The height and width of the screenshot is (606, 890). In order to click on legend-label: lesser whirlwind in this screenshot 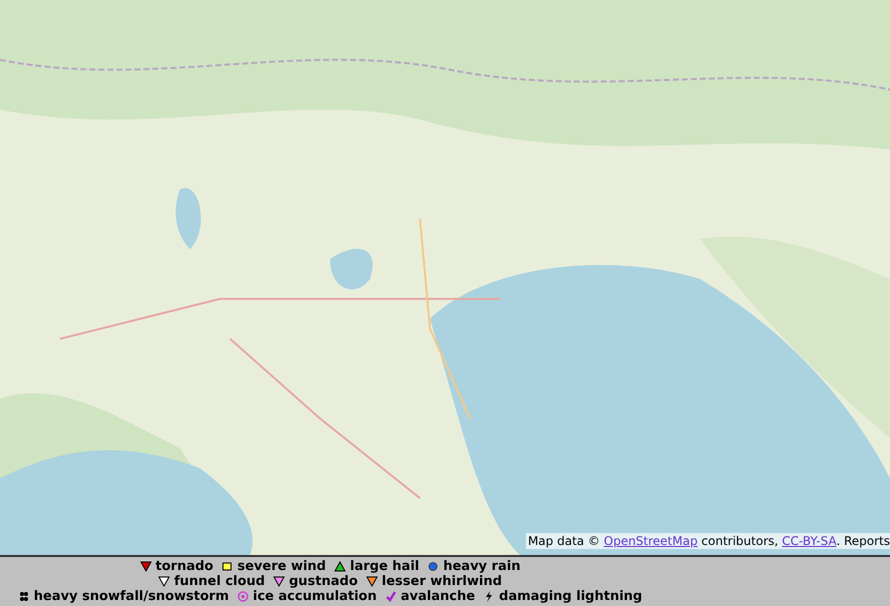, I will do `click(442, 581)`.